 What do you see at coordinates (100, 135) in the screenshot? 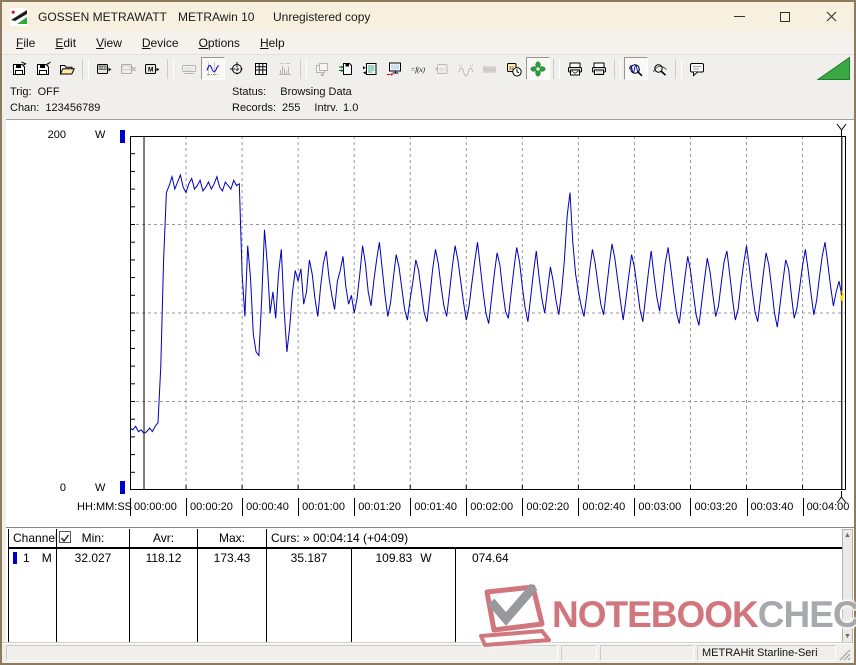
I see `y-max-unit: W` at bounding box center [100, 135].